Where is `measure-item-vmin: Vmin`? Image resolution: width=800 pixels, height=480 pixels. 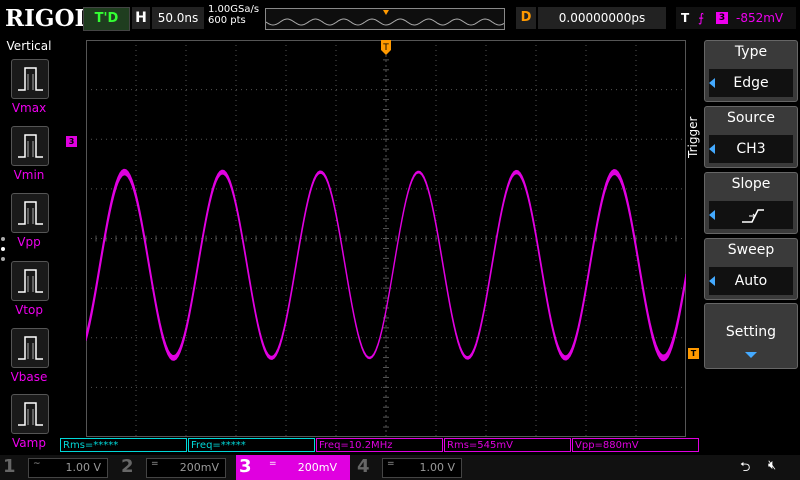
measure-item-vmin: Vmin is located at coordinates (29, 158).